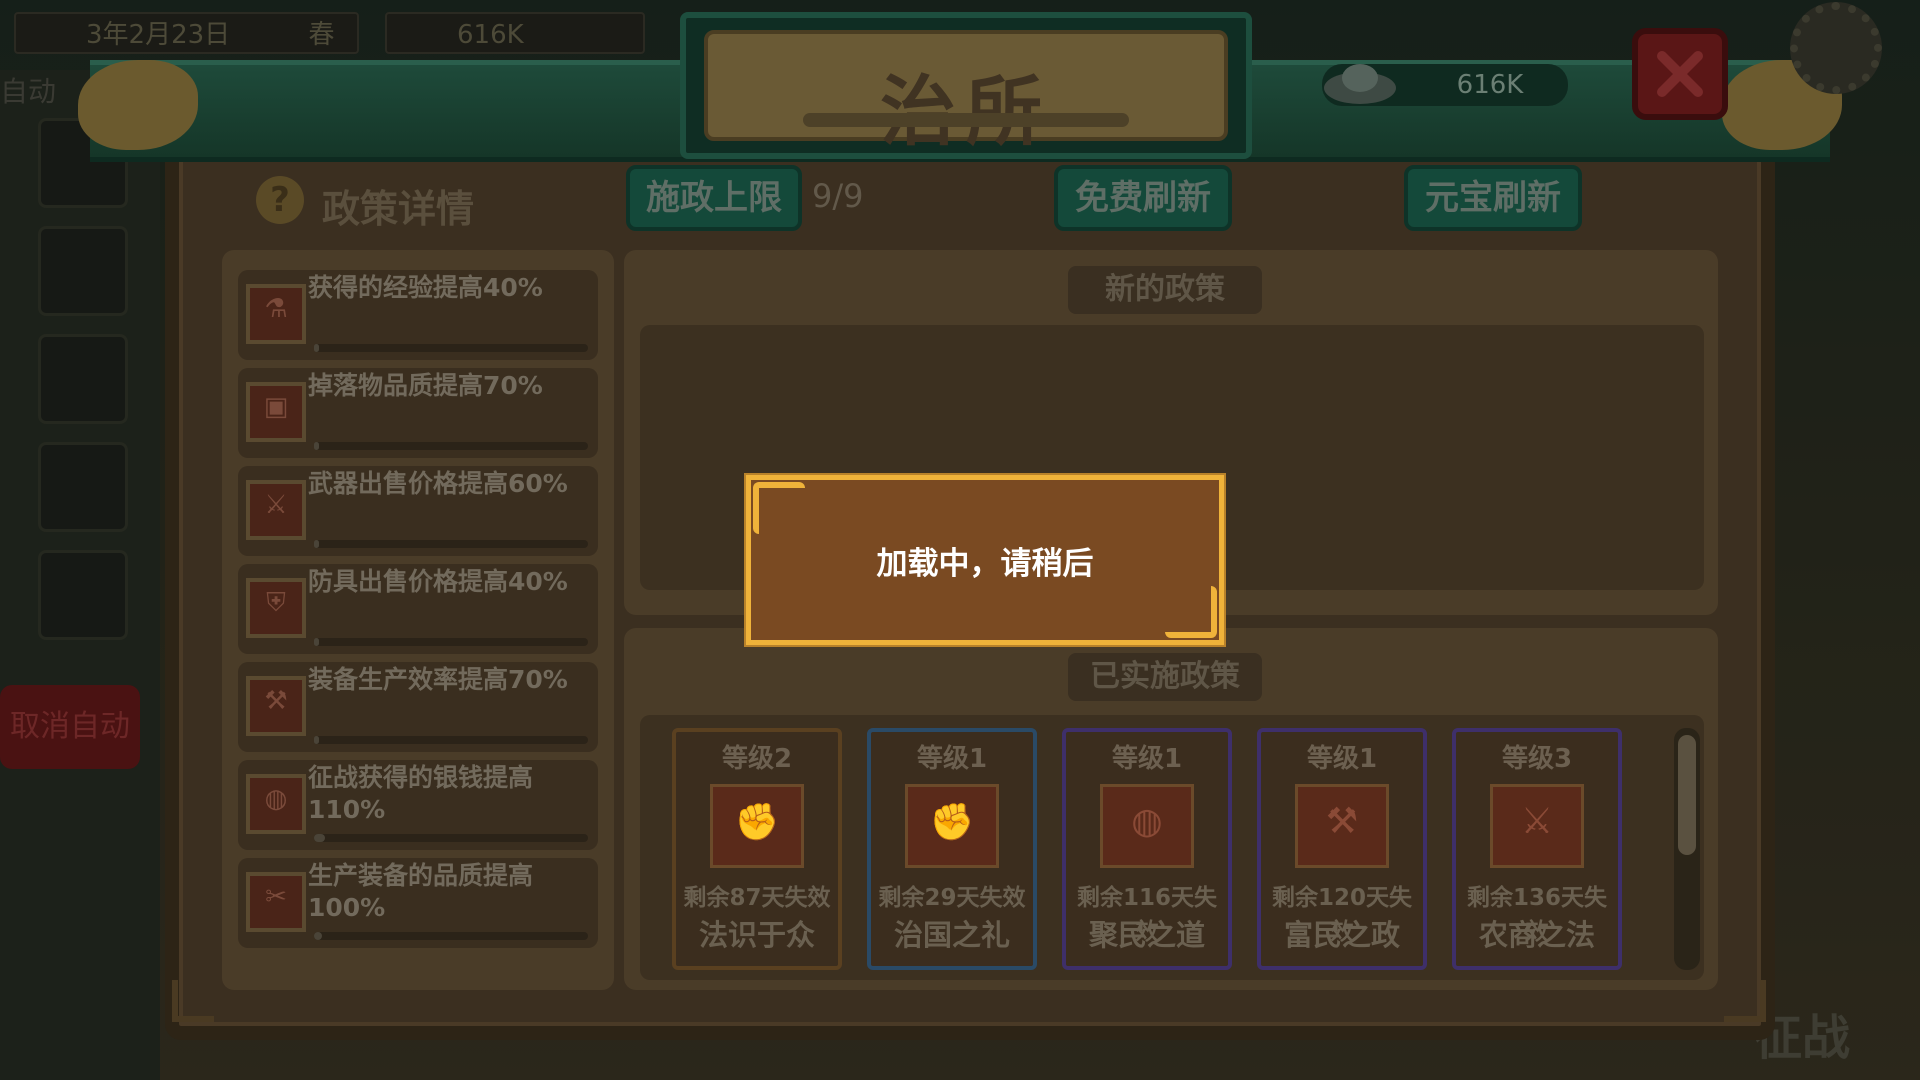  I want to click on title-plaque: 治所, so click(966, 85).